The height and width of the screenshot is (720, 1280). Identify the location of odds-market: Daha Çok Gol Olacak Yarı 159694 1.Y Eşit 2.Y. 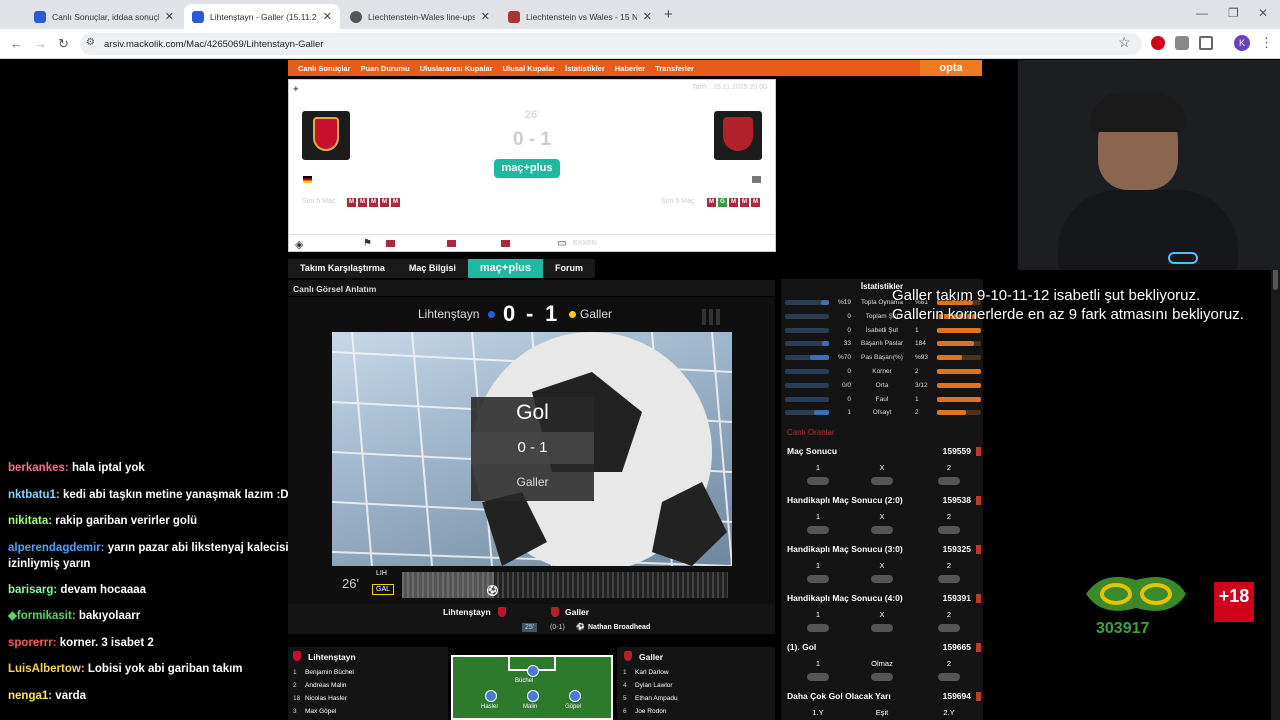
(884, 704).